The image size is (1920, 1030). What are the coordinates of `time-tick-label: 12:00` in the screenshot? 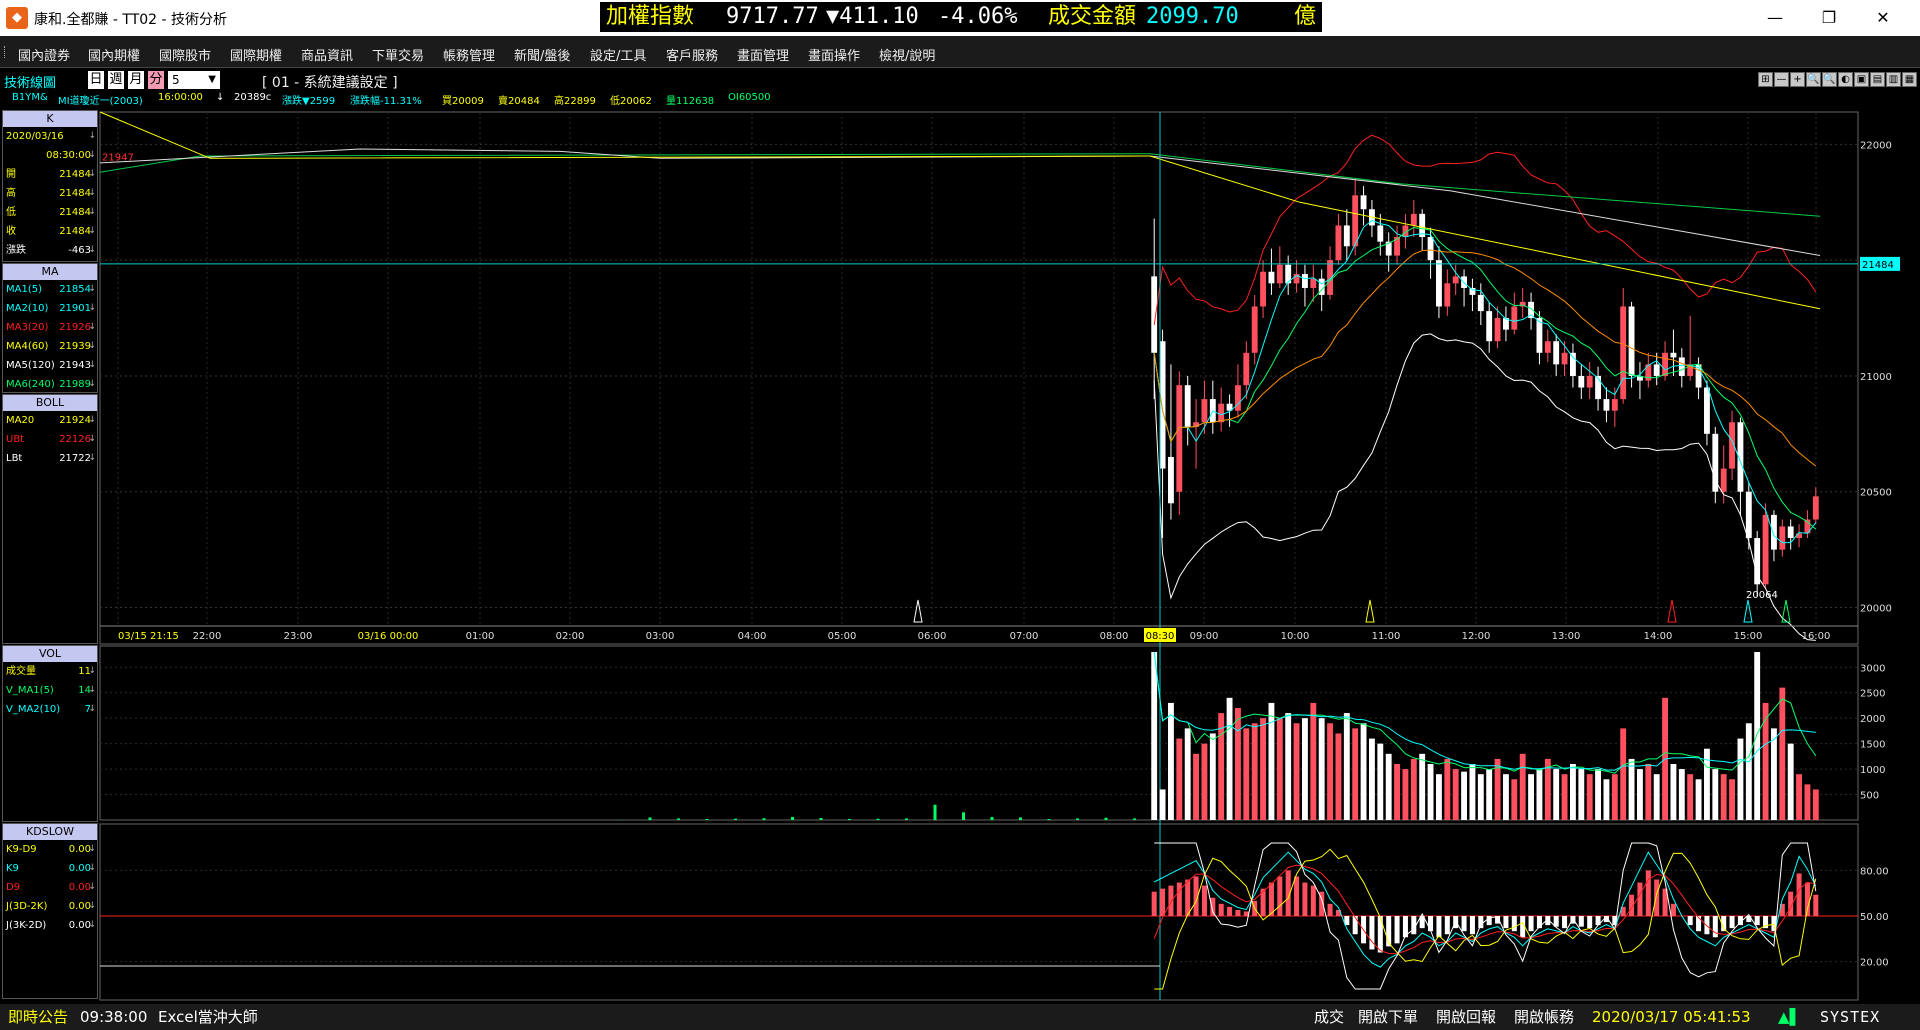 It's located at (1476, 636).